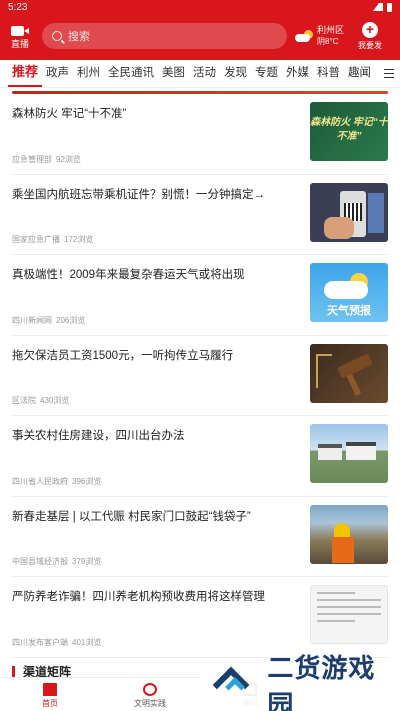 This screenshot has width=400, height=711. What do you see at coordinates (150, 689) in the screenshot?
I see `civilization-icon` at bounding box center [150, 689].